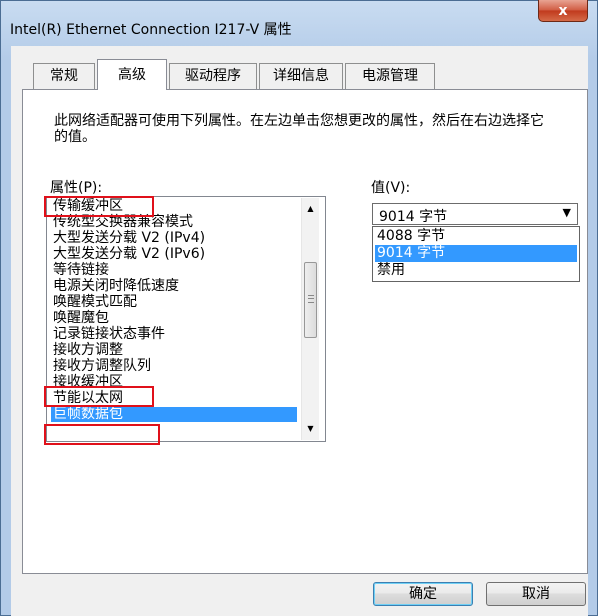 The image size is (598, 616). What do you see at coordinates (390, 76) in the screenshot?
I see `tab-power-management: 电源管理` at bounding box center [390, 76].